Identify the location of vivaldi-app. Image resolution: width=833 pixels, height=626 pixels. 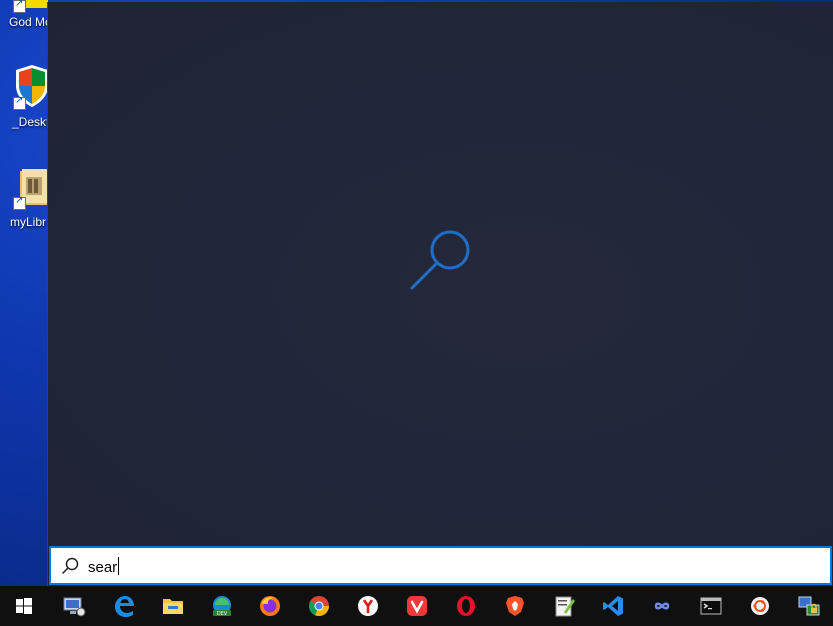
(417, 606).